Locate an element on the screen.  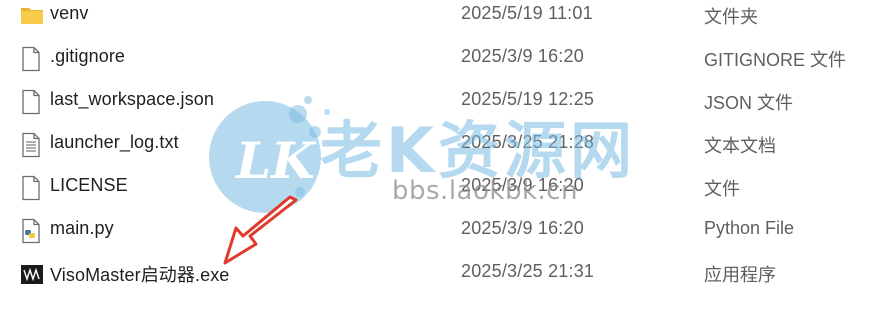
file-date: 2025/3/25 21:28 is located at coordinates (528, 142).